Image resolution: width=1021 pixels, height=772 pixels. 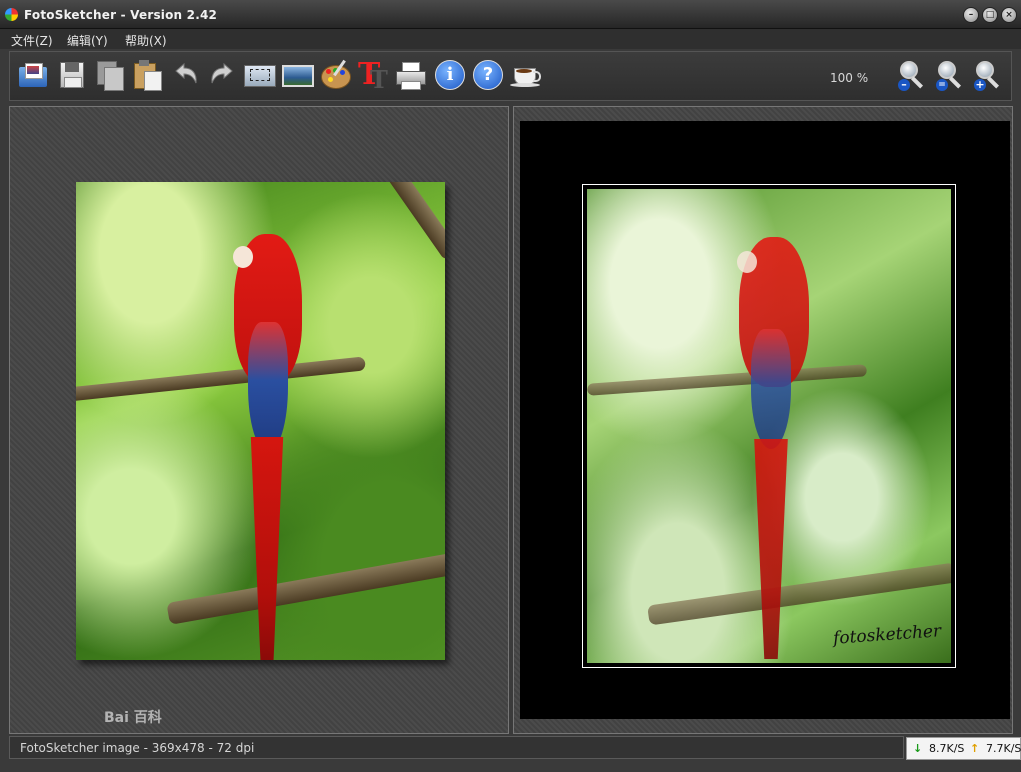 I want to click on photo-branch-upper, so click(x=221, y=379).